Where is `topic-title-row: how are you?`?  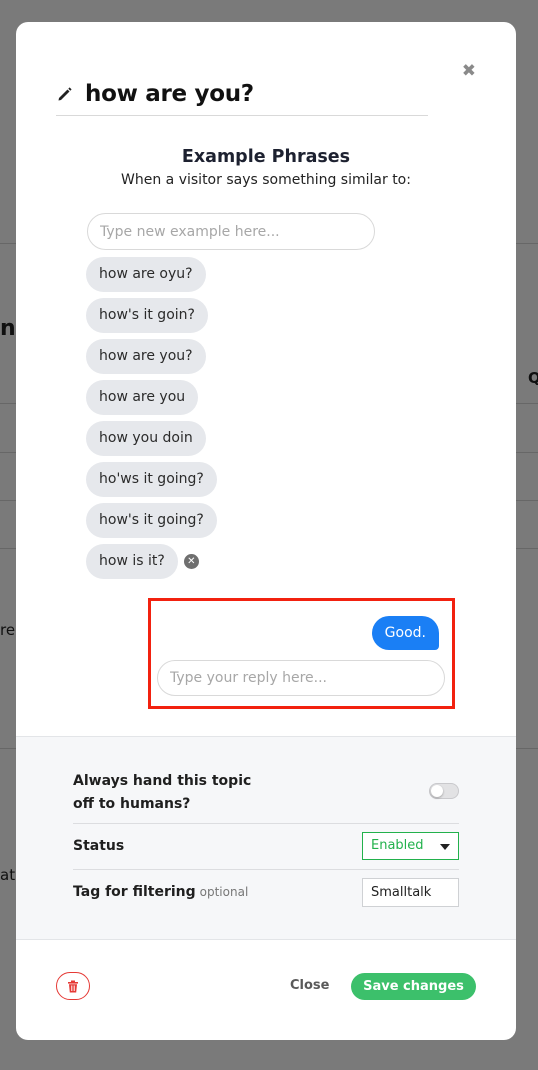
topic-title-row: how are you? is located at coordinates (242, 94).